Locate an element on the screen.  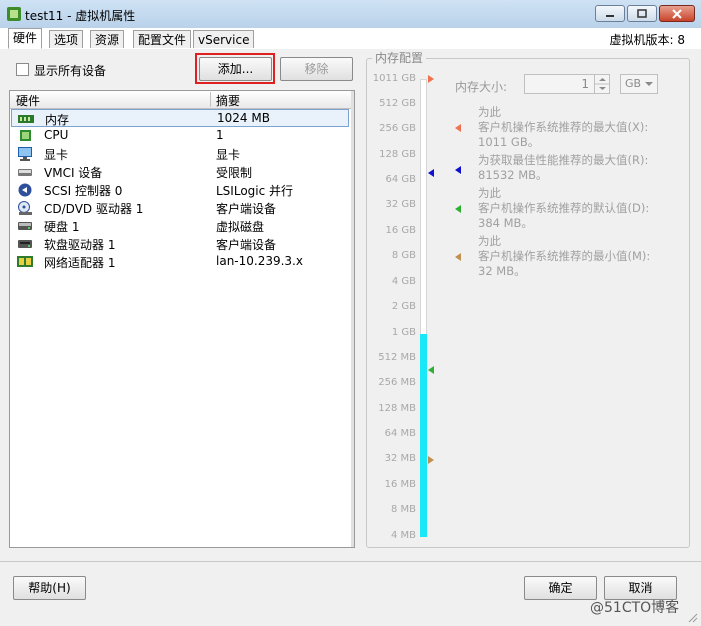
hardware-name: 网络适配器 1 is located at coordinates (80, 263).